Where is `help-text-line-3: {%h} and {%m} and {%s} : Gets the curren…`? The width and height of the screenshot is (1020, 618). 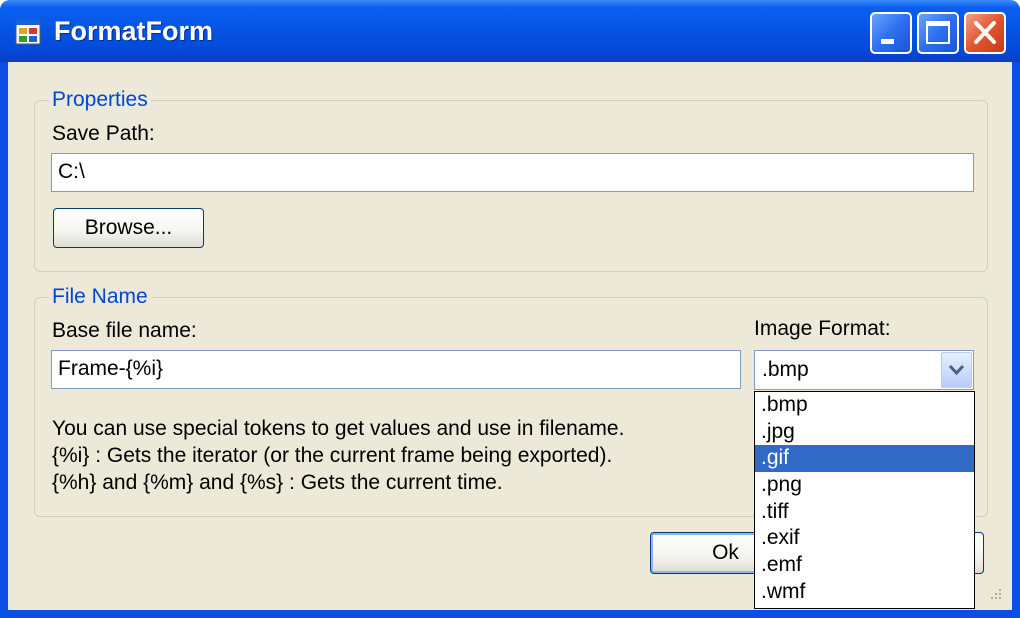
help-text-line-3: {%h} and {%m} and {%s} : Gets the curren… is located at coordinates (277, 482).